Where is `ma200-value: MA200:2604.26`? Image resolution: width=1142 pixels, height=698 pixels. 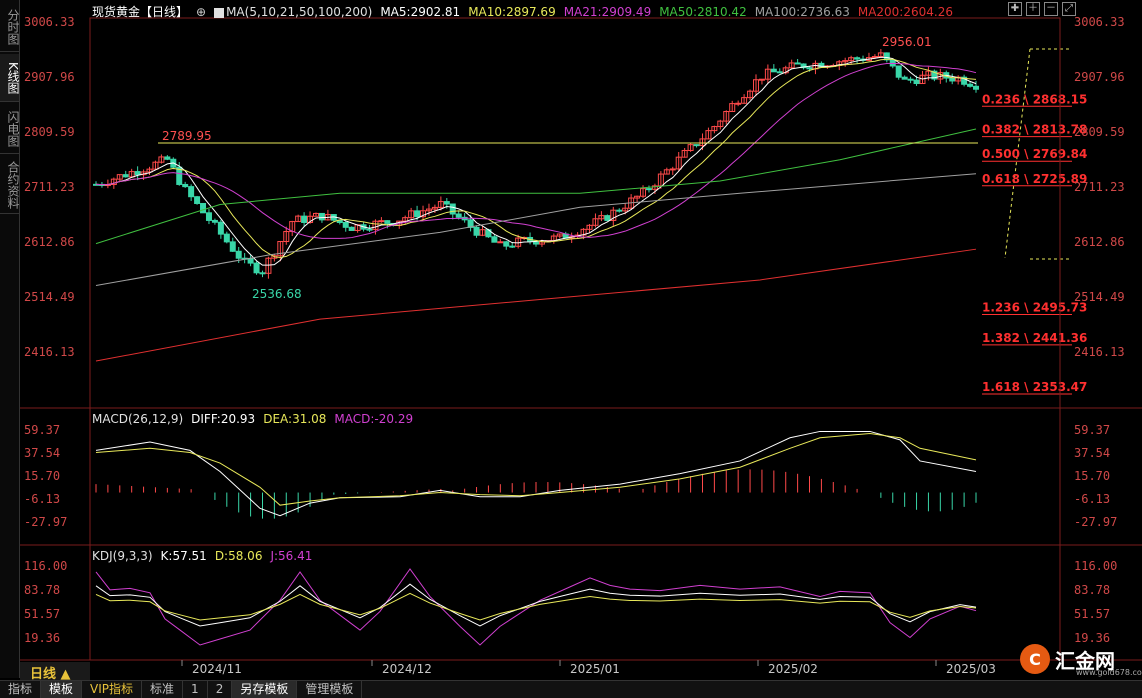
ma200-value: MA200:2604.26 is located at coordinates (905, 12).